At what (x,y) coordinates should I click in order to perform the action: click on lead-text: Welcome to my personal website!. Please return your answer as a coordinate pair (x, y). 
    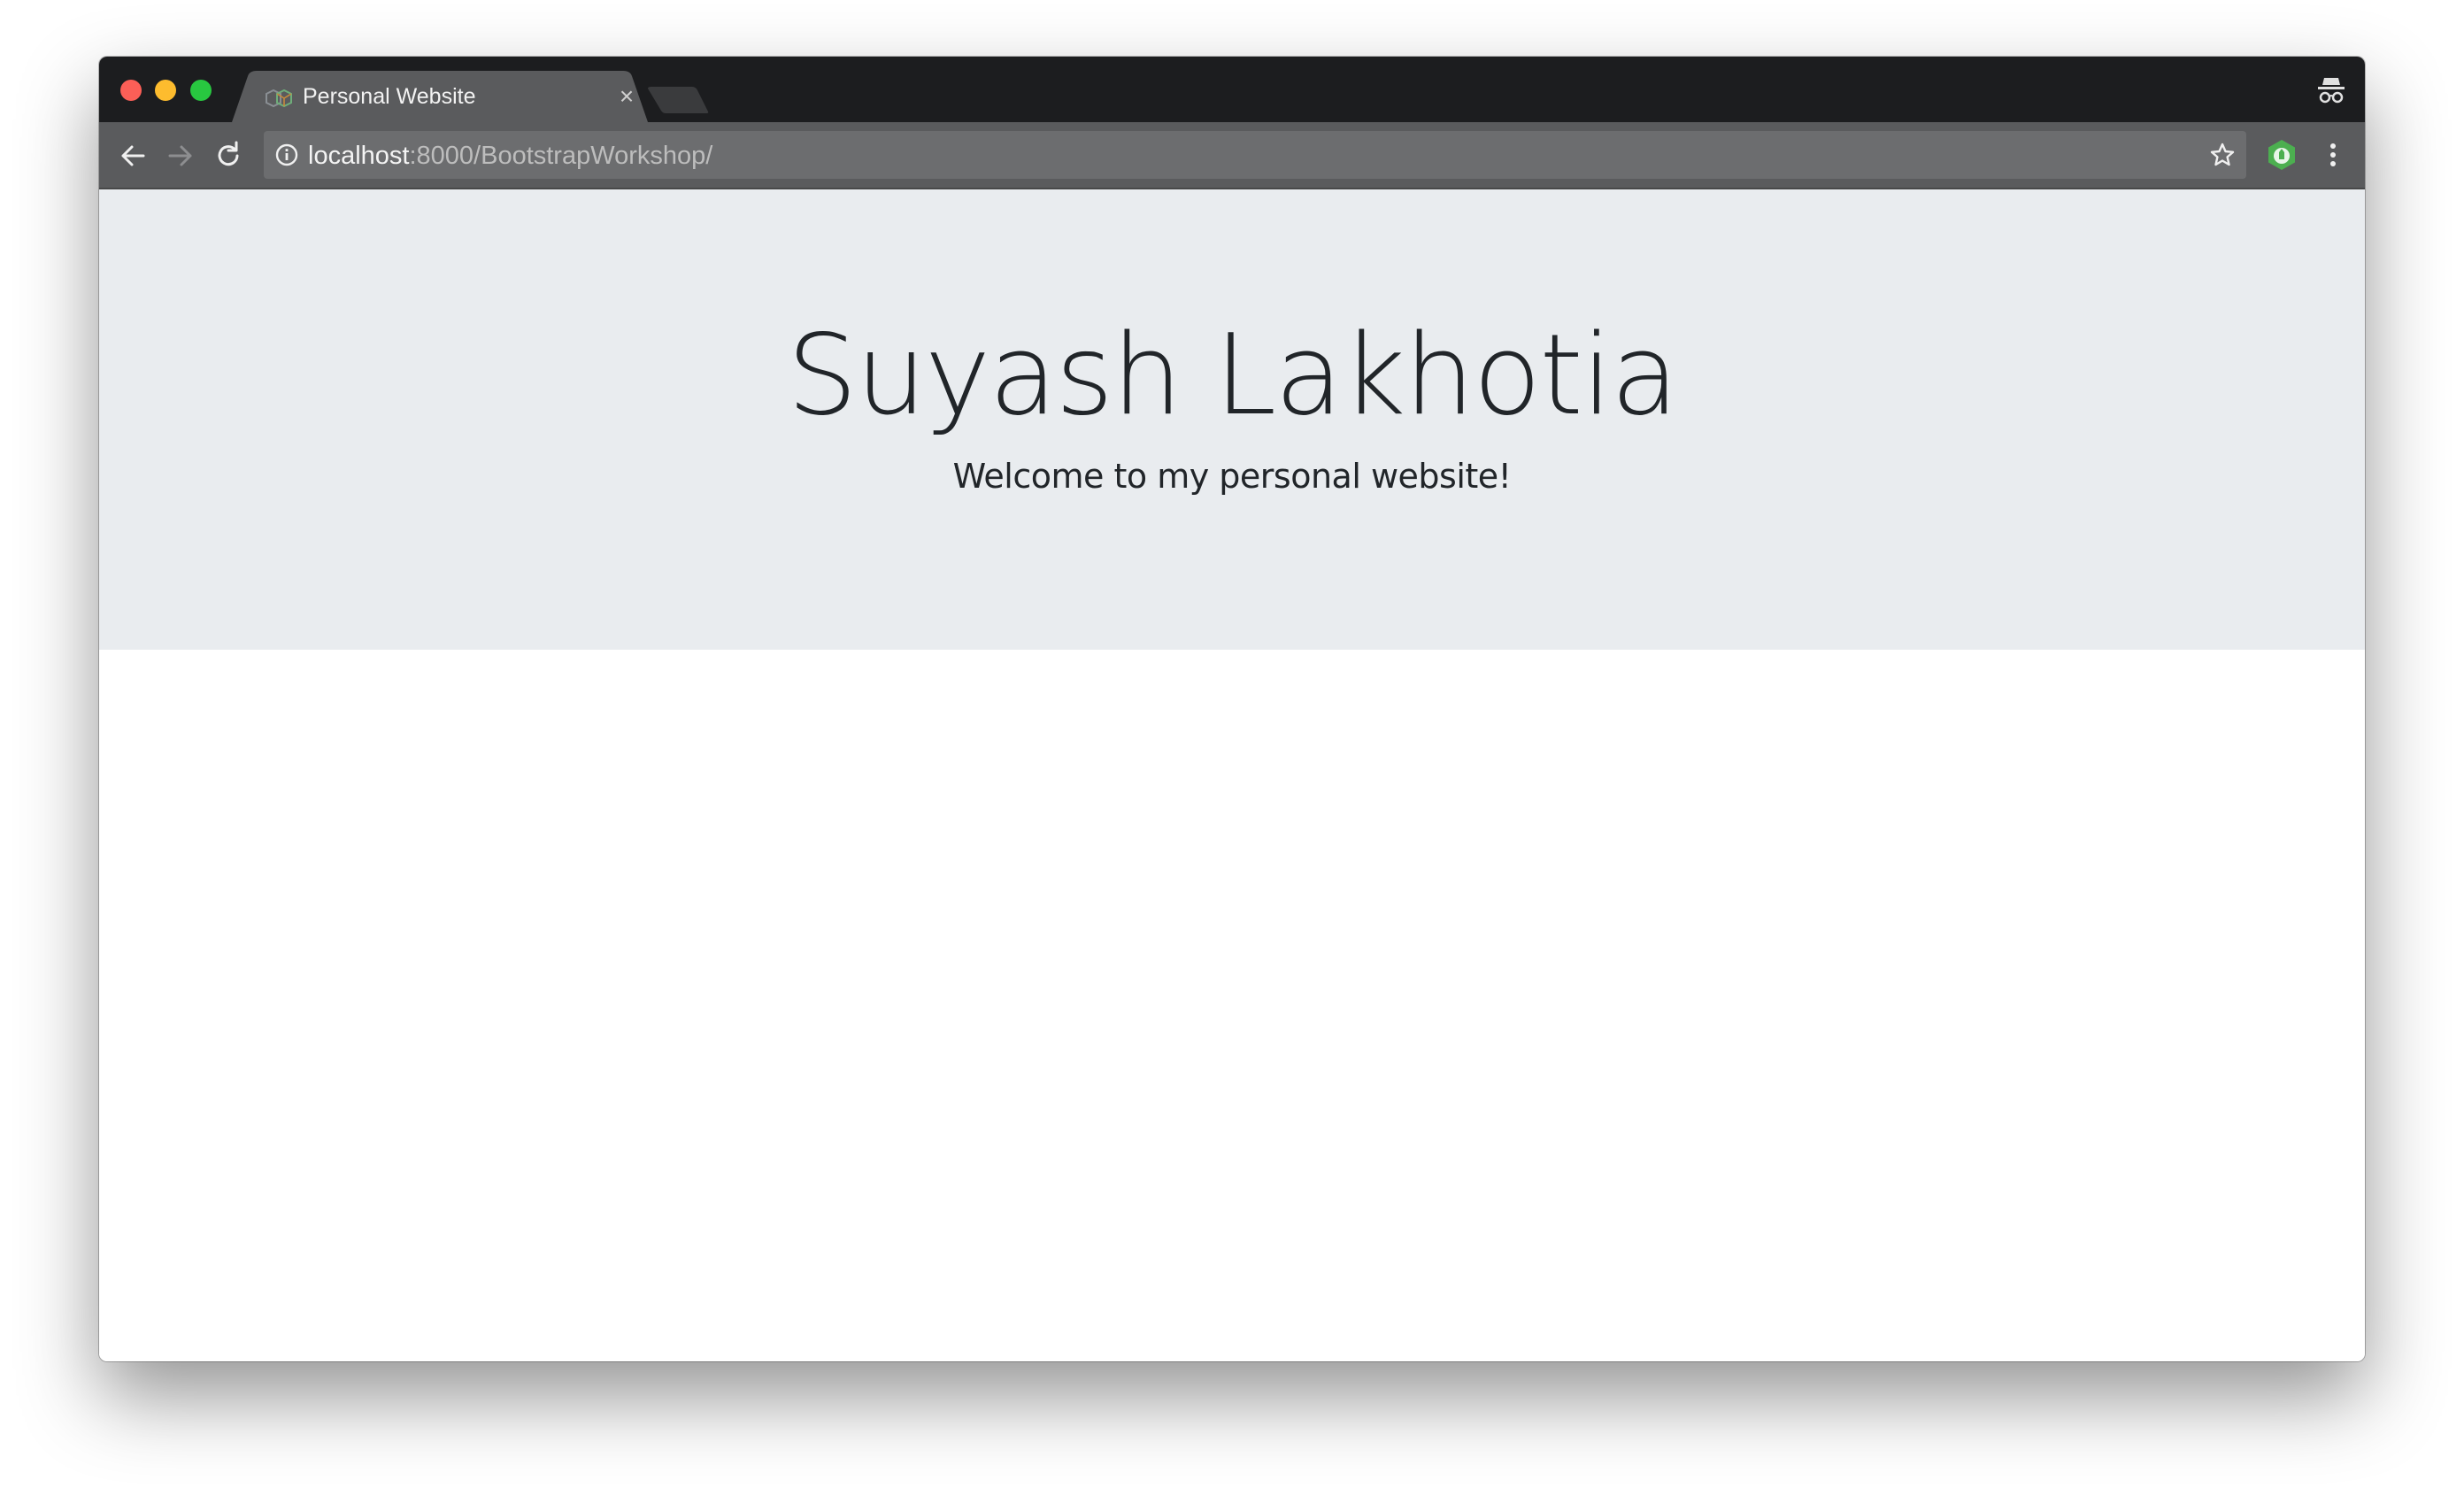
    Looking at the image, I should click on (1232, 476).